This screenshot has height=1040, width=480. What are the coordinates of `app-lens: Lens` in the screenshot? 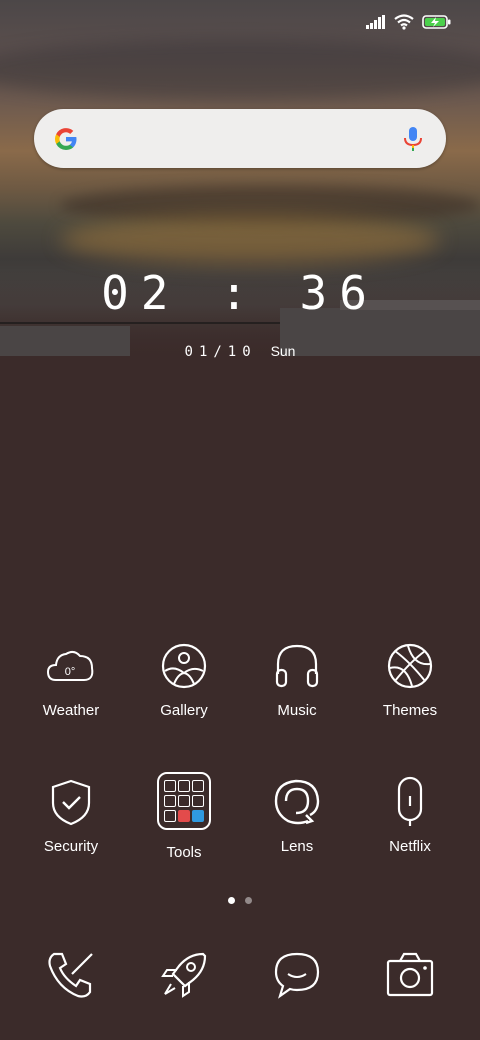 It's located at (297, 815).